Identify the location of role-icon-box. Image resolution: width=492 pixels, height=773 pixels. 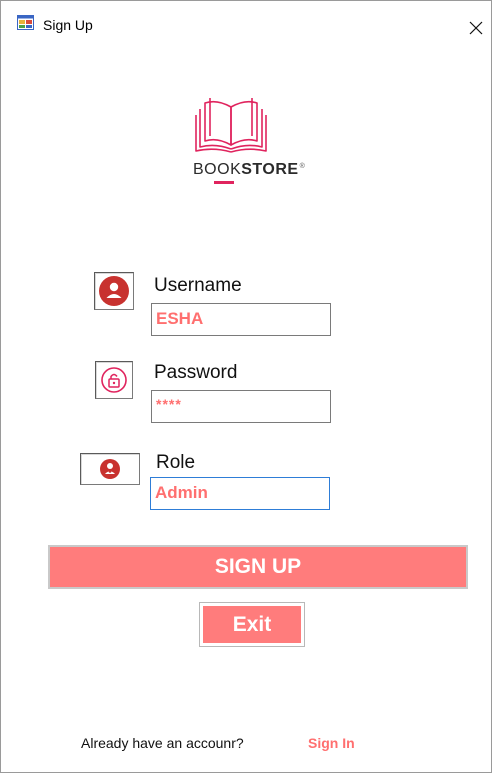
(110, 469).